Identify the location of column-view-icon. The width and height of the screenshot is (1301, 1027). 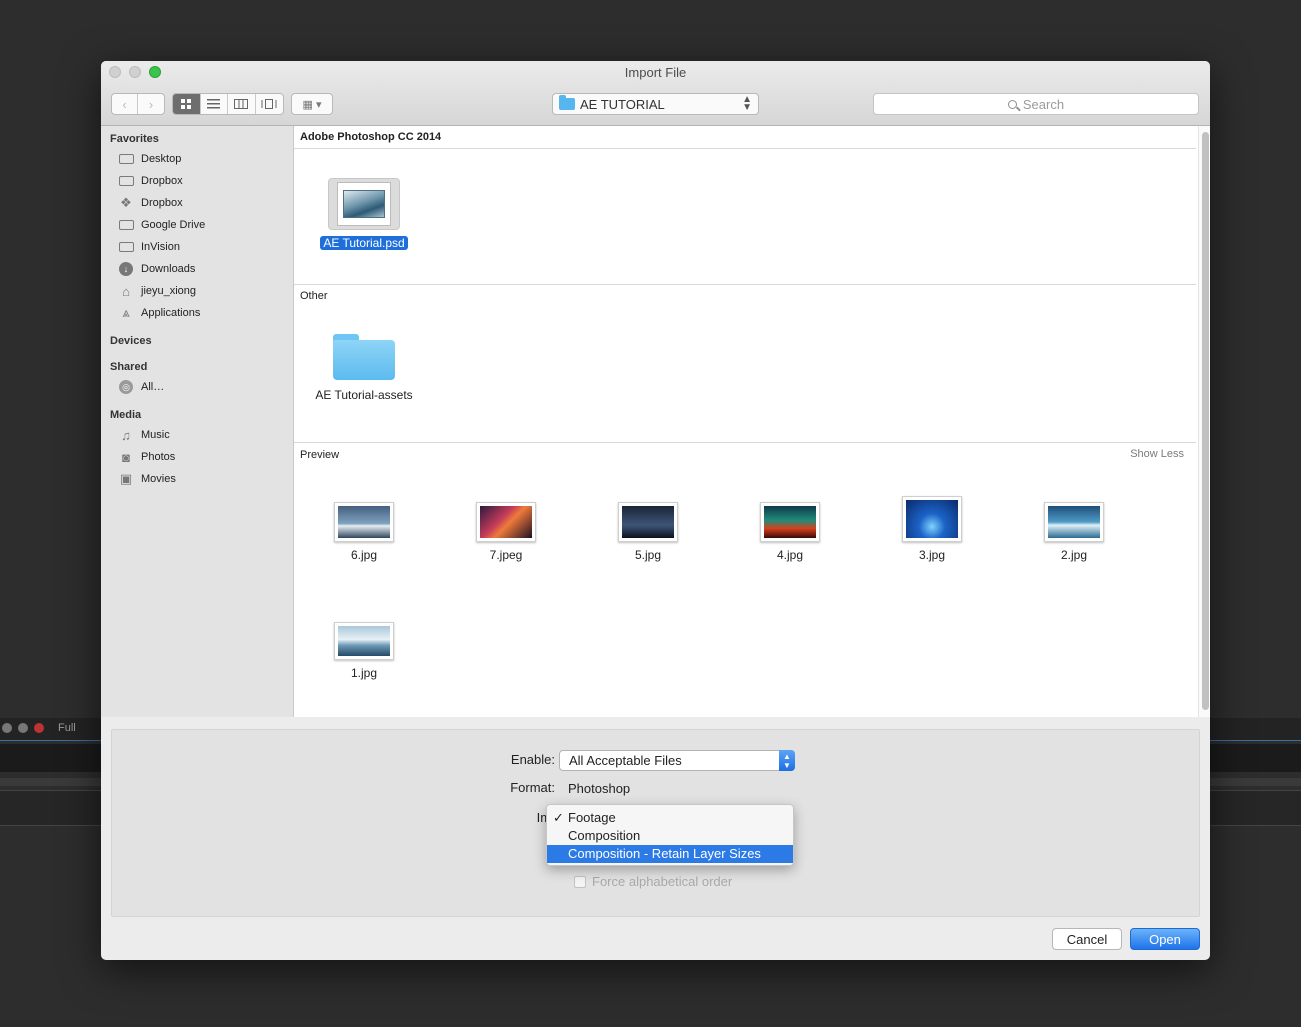
(241, 104).